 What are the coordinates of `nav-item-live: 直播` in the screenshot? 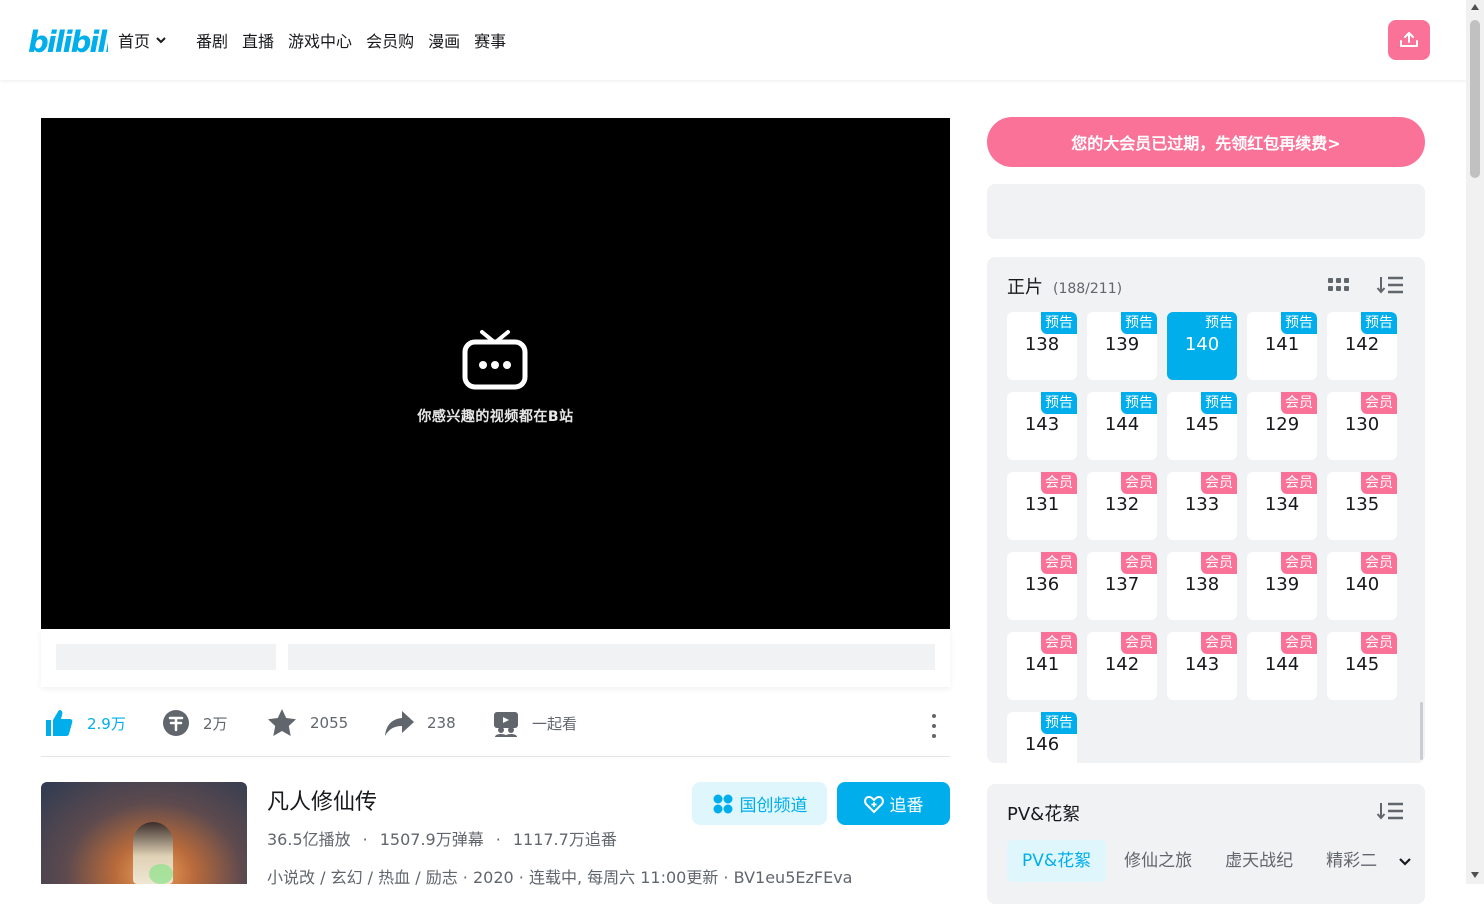 It's located at (258, 40).